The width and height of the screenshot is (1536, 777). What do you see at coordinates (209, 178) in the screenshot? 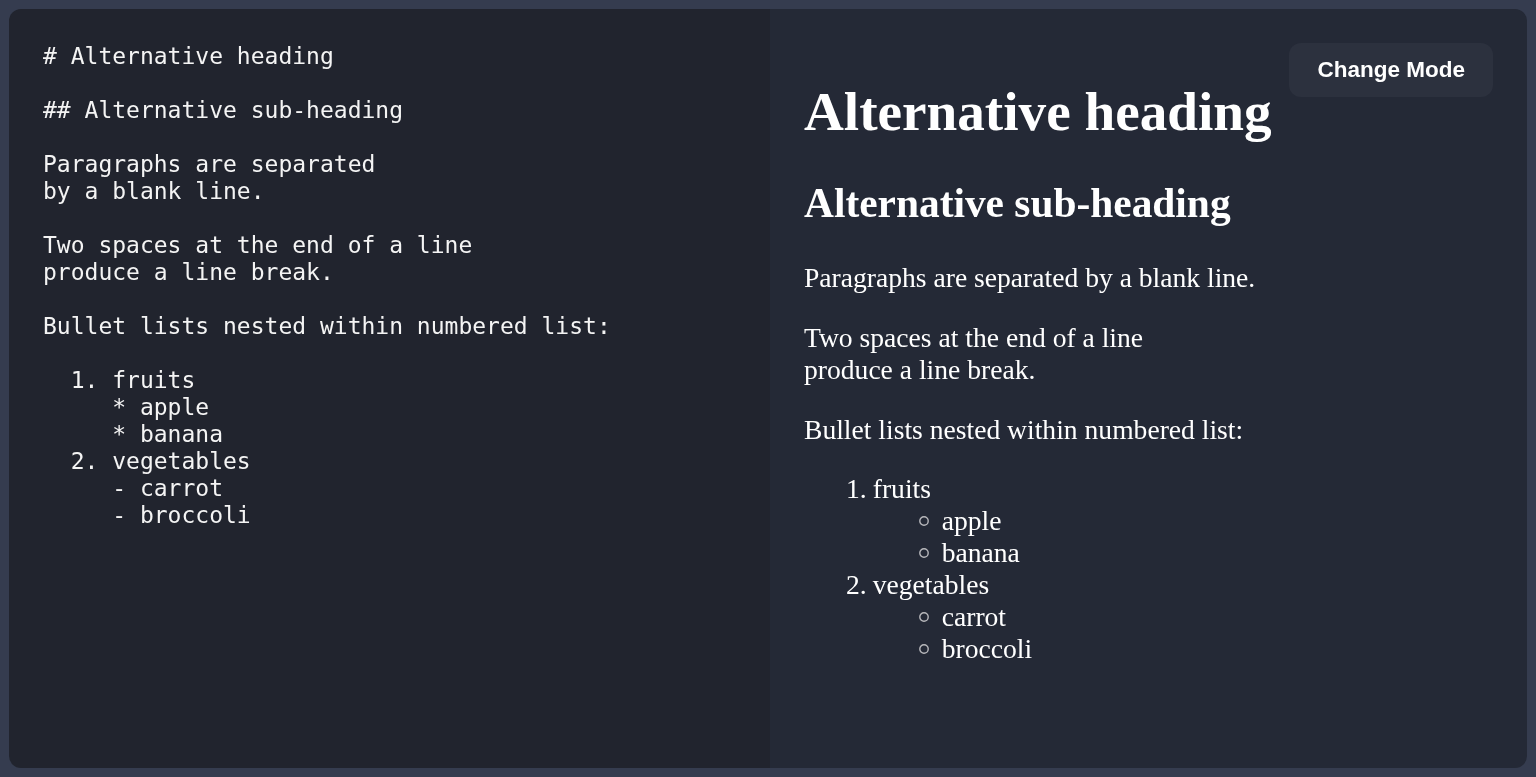
I see `source-text: Paragraphs are separated by a blank line.` at bounding box center [209, 178].